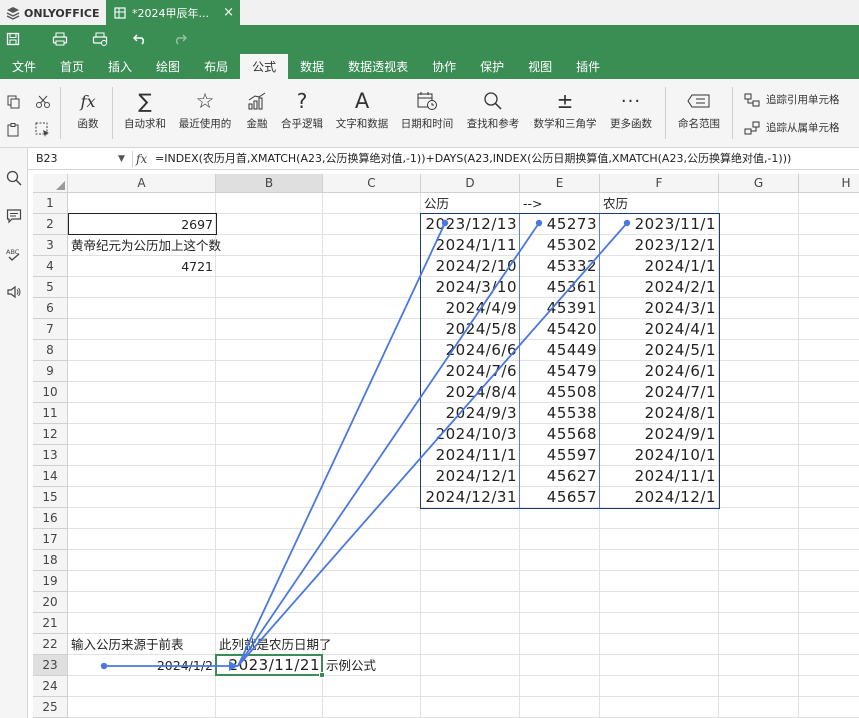 Image resolution: width=859 pixels, height=718 pixels. I want to click on menu-item: 插入, so click(120, 66).